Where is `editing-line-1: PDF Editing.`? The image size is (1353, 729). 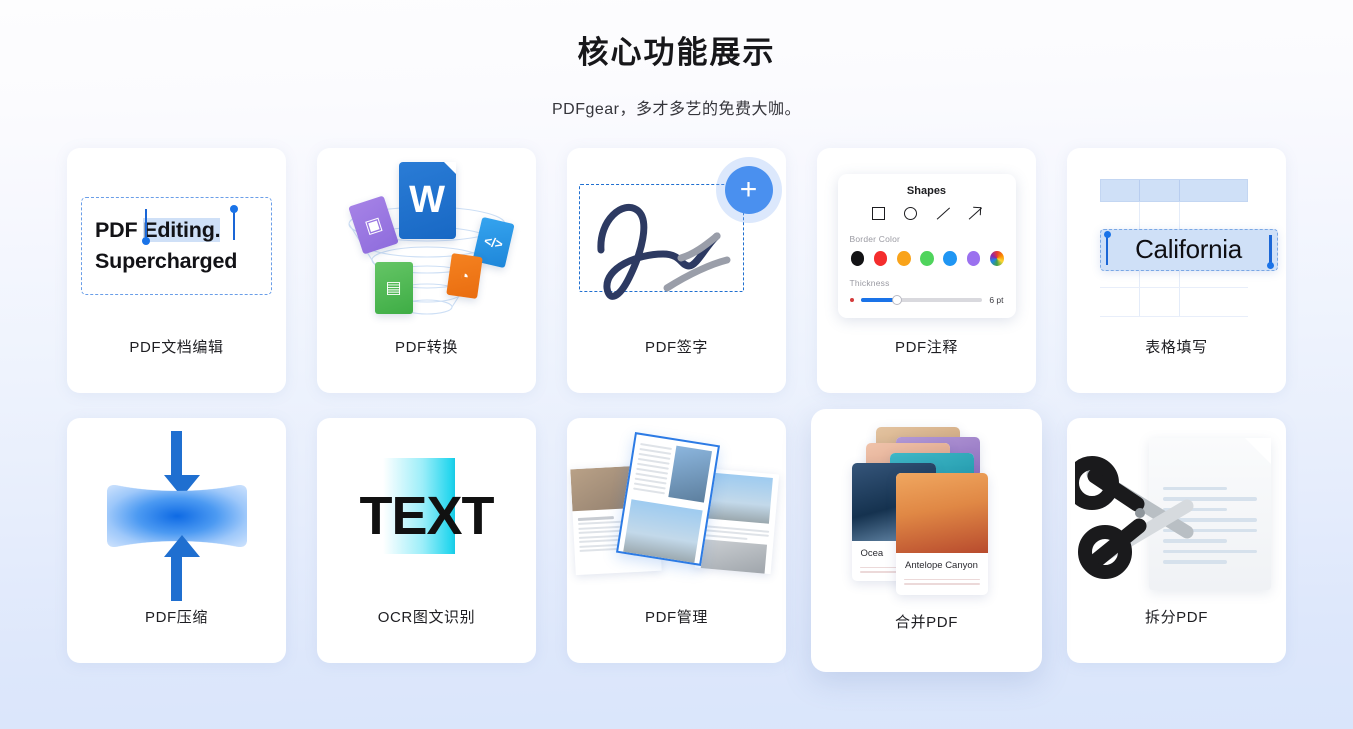 editing-line-1: PDF Editing. is located at coordinates (183, 230).